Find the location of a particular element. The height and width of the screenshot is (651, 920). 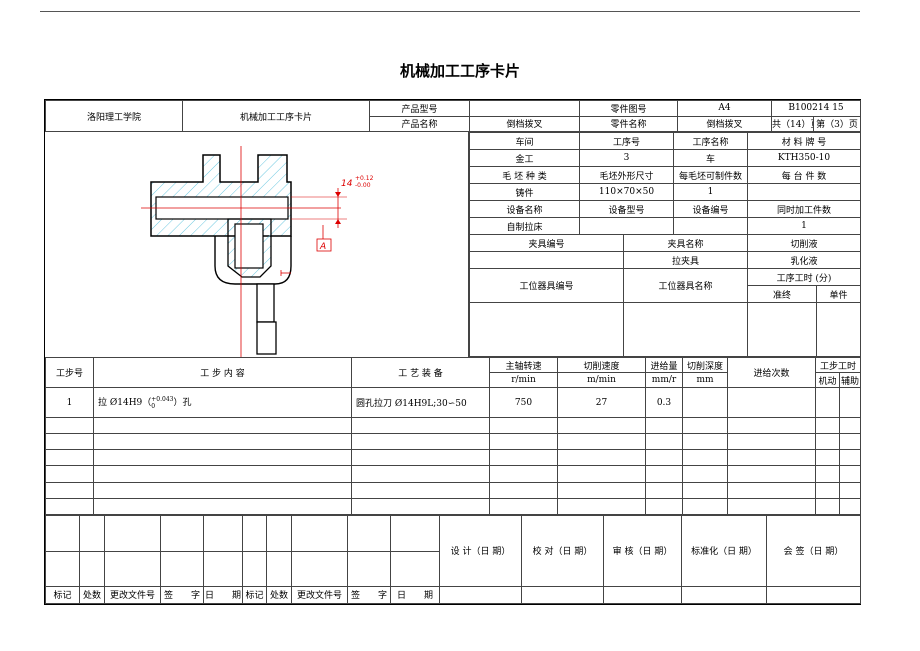

review-date: 审 核（日 期） is located at coordinates (642, 551).